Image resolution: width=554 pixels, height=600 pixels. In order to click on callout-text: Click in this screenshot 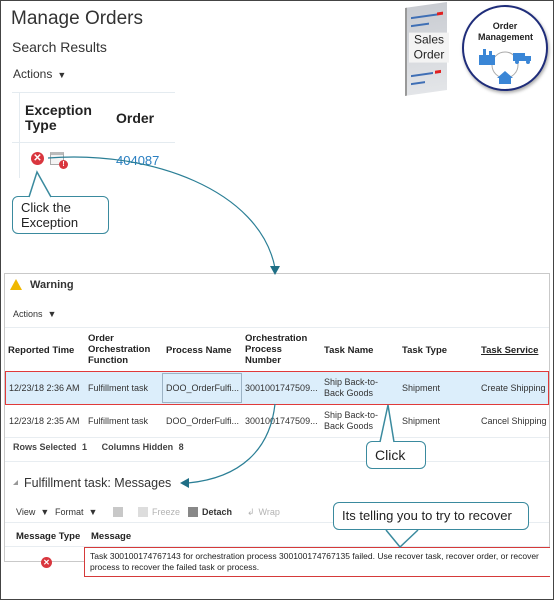, I will do `click(390, 455)`.